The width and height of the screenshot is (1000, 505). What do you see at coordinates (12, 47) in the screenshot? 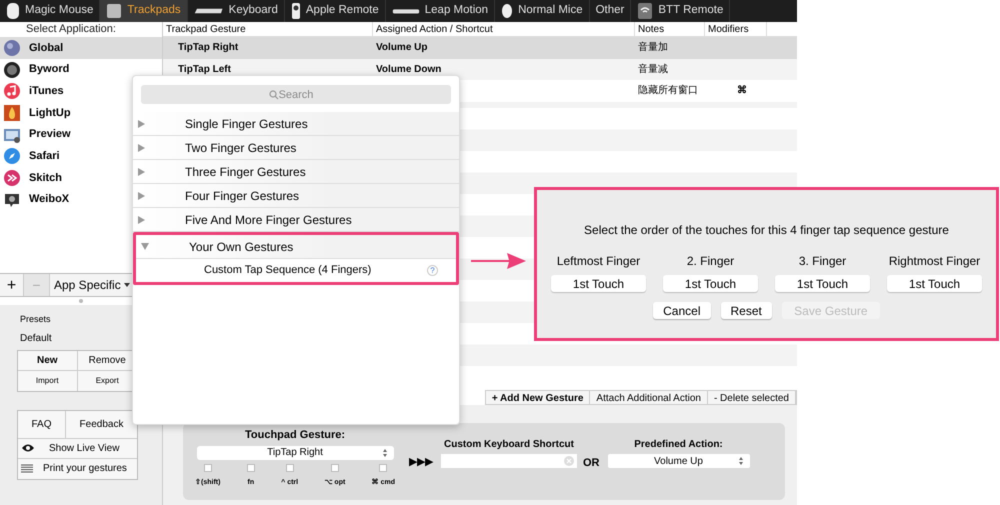
I see `globe-icon` at bounding box center [12, 47].